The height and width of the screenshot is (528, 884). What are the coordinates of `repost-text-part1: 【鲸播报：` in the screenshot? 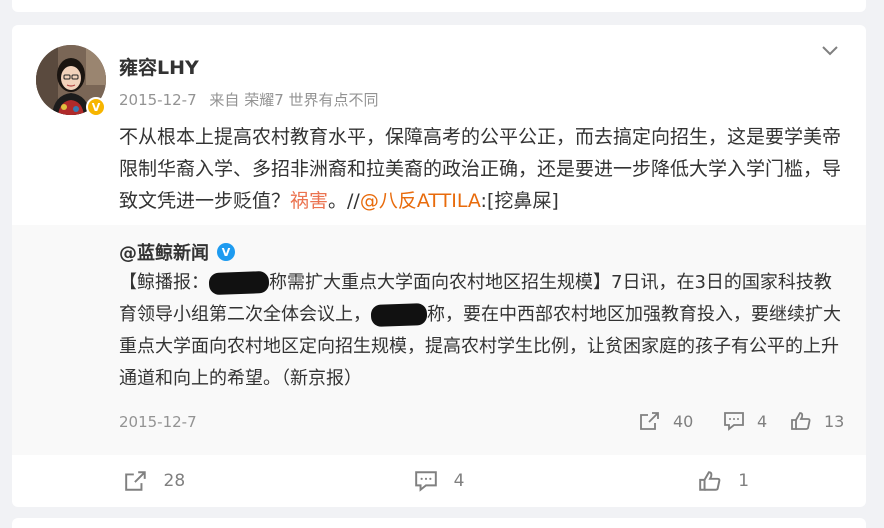 It's located at (164, 282).